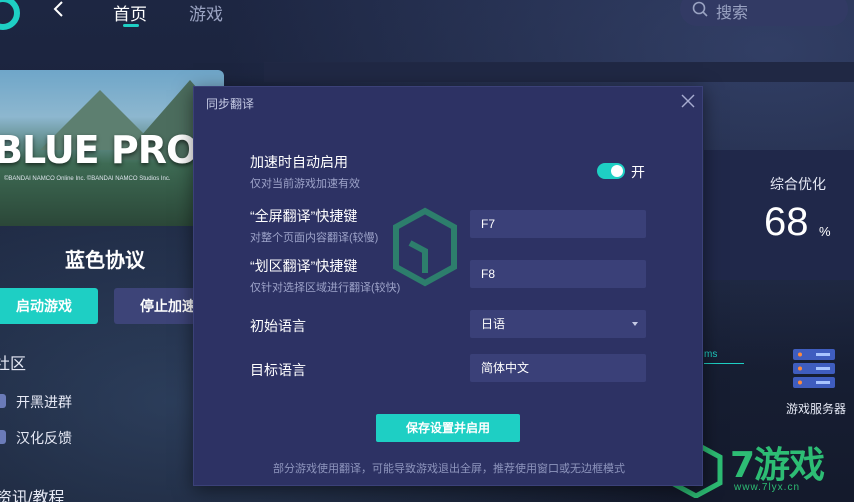  What do you see at coordinates (700, 9) in the screenshot?
I see `search-icon` at bounding box center [700, 9].